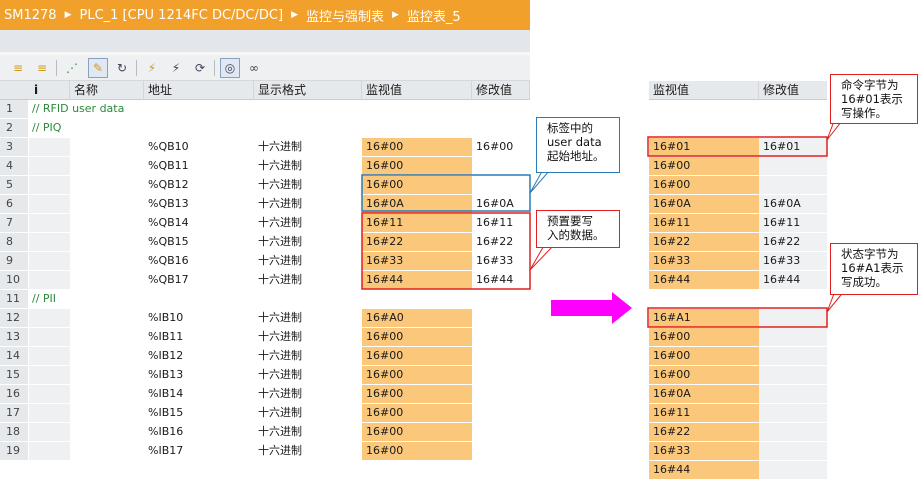 The height and width of the screenshot is (480, 922). Describe the element at coordinates (738, 451) in the screenshot. I see `right-table-row: 16#33` at that location.